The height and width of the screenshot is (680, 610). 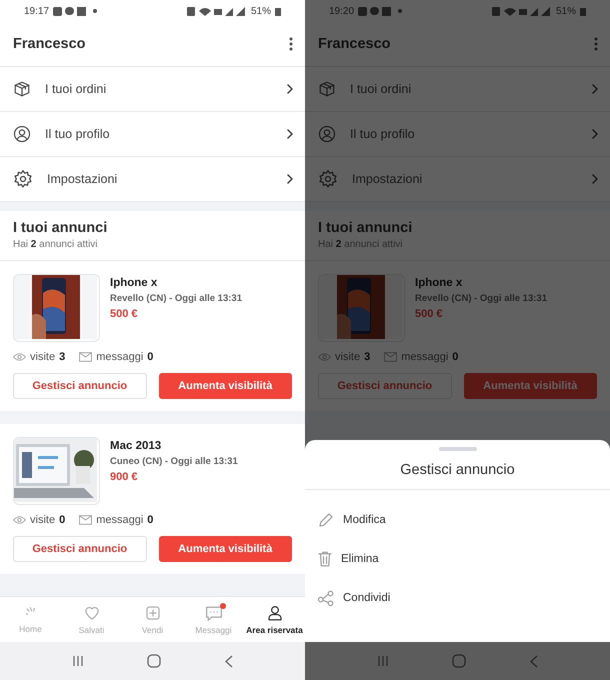 What do you see at coordinates (56, 244) in the screenshot?
I see `section-subtitle: Hai 2 annunci attivi` at bounding box center [56, 244].